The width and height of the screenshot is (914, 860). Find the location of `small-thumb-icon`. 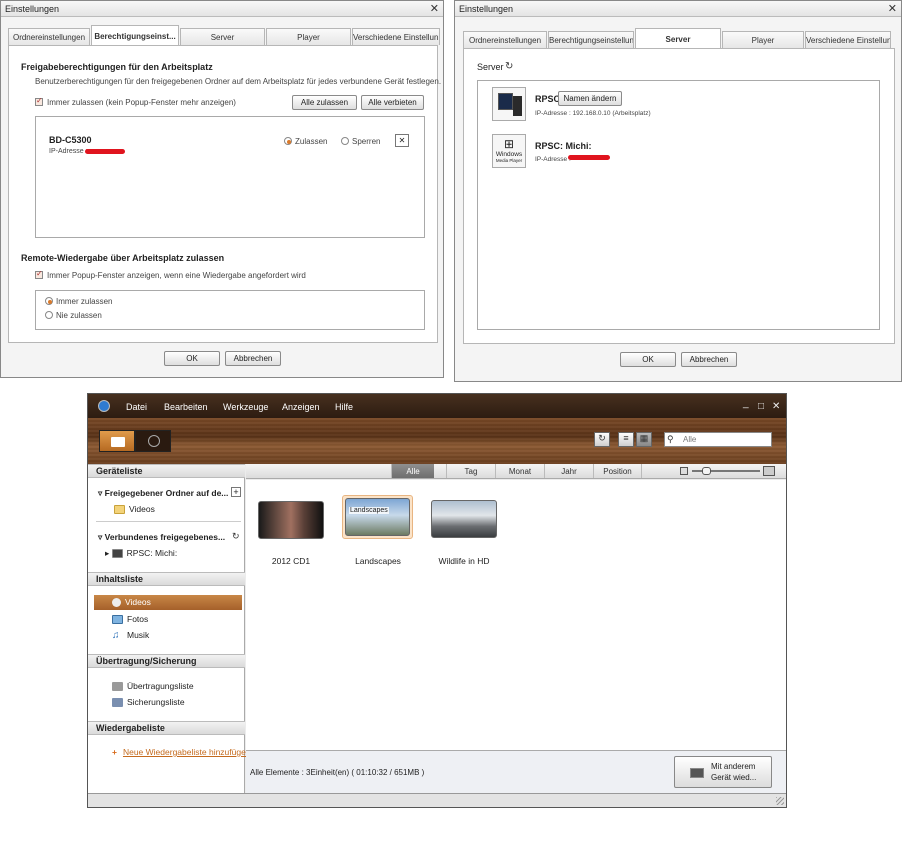

small-thumb-icon is located at coordinates (684, 471).